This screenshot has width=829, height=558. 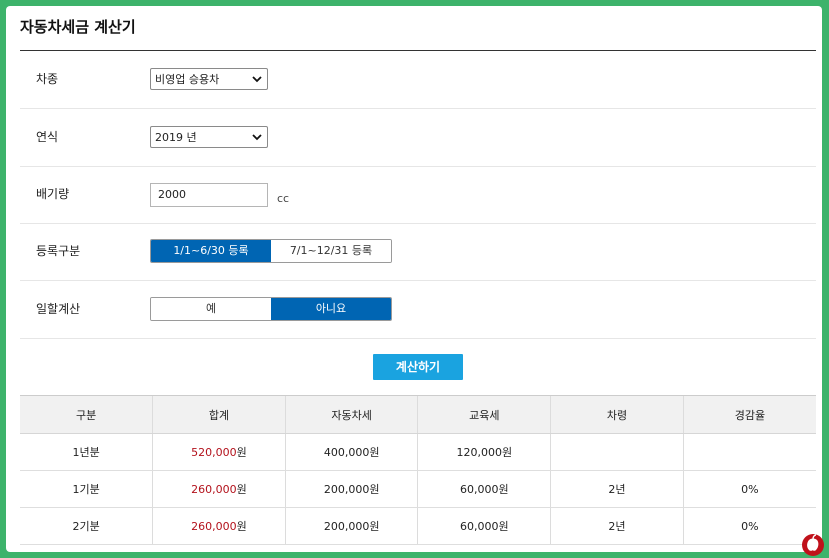 I want to click on registration-toggle: 1/1~6/30 등록 7/1~12/31 등록, so click(x=271, y=251).